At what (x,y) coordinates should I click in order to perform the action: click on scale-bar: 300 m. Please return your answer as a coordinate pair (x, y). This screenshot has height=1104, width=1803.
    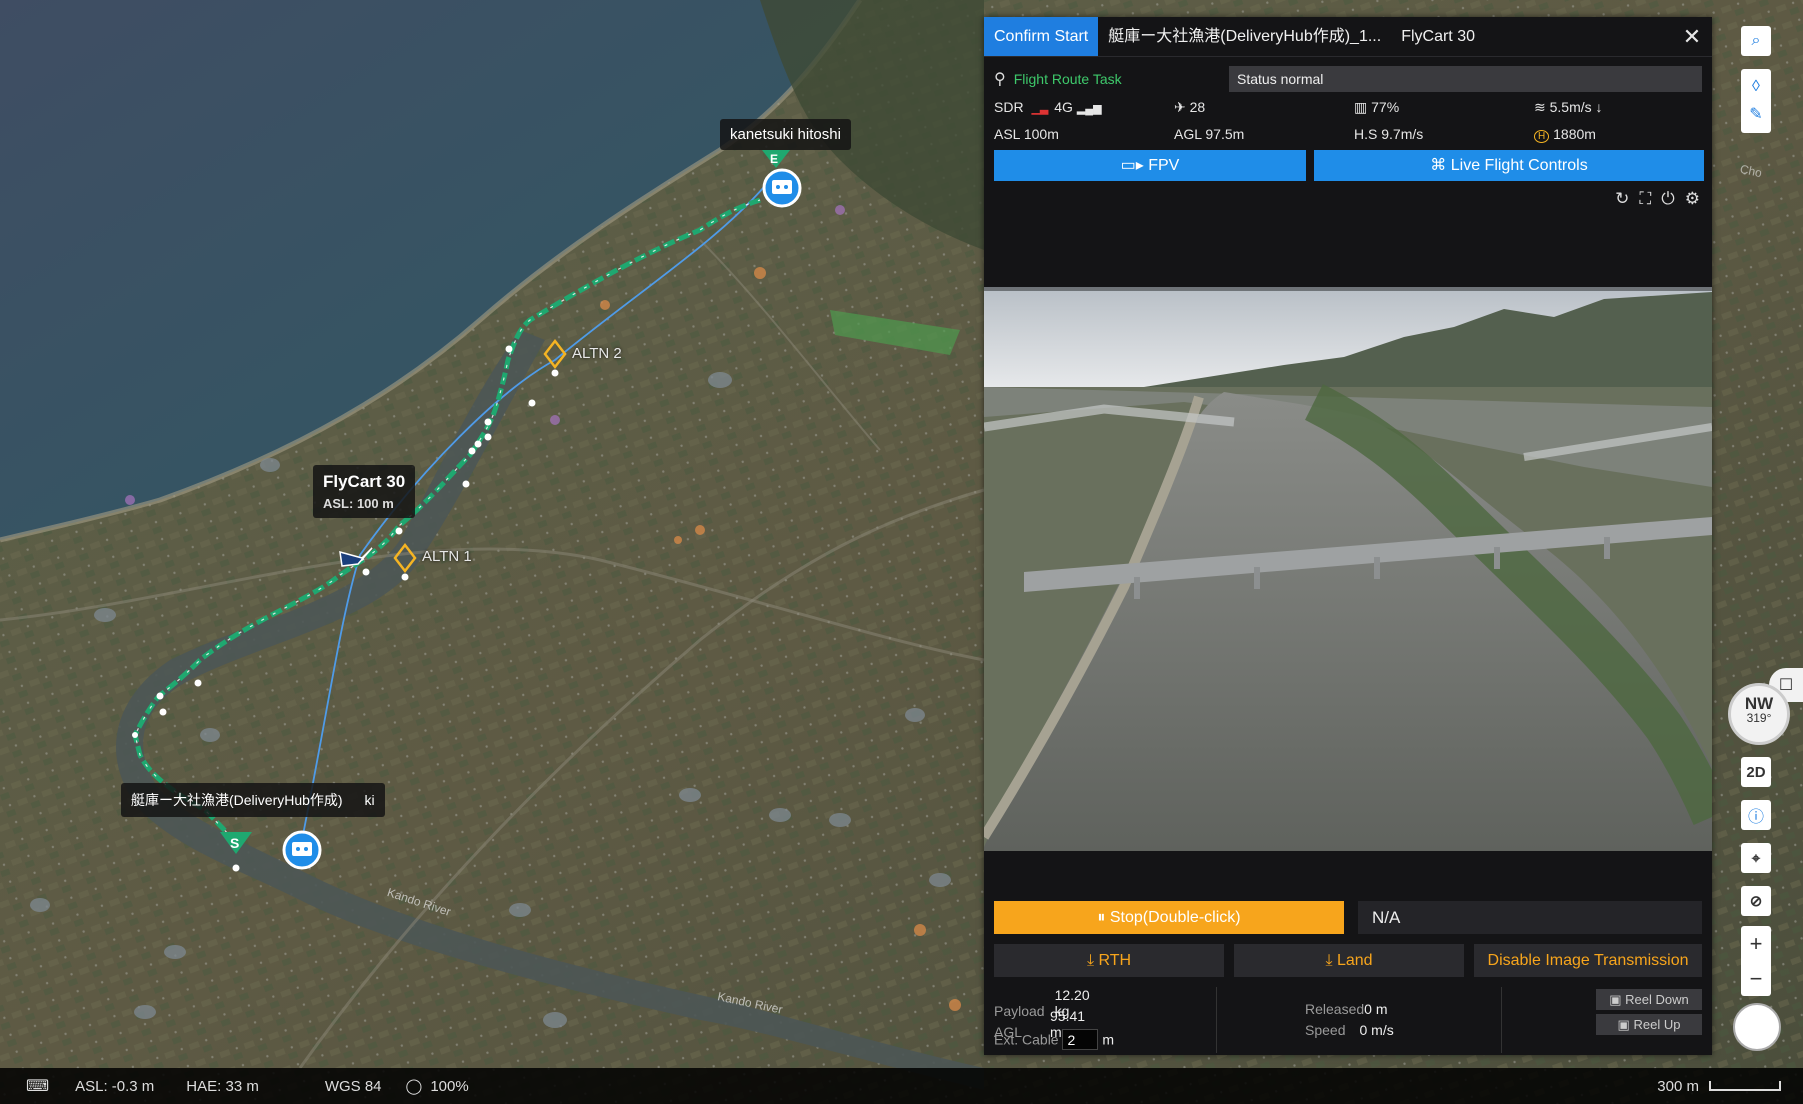
    Looking at the image, I should click on (1719, 1086).